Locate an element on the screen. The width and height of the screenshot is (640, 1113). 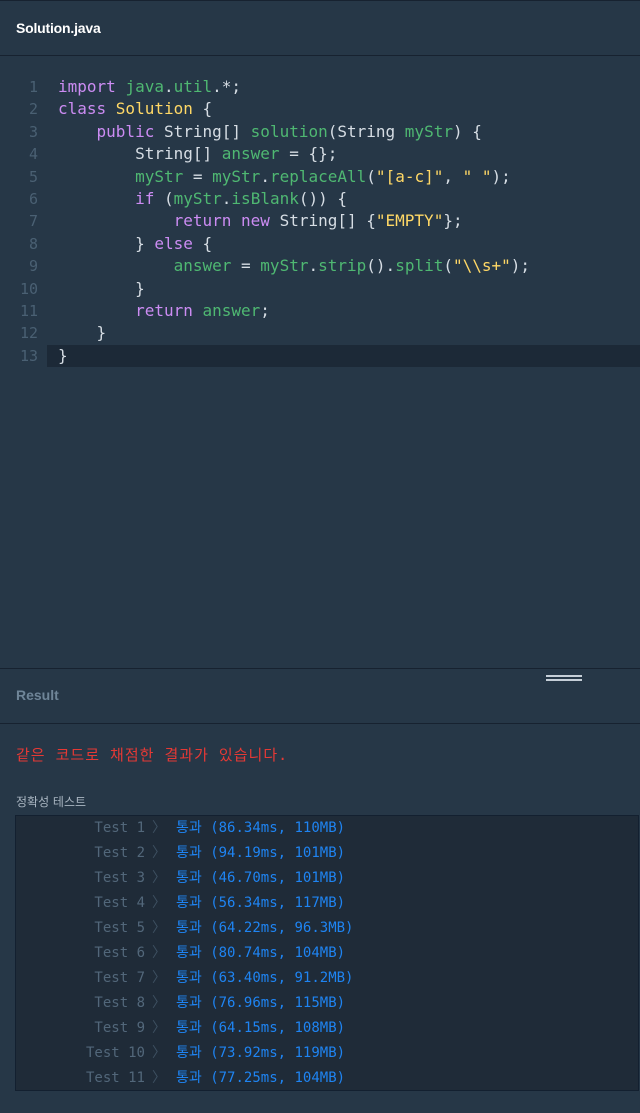
code-line: 2 class Solution { is located at coordinates (320, 109).